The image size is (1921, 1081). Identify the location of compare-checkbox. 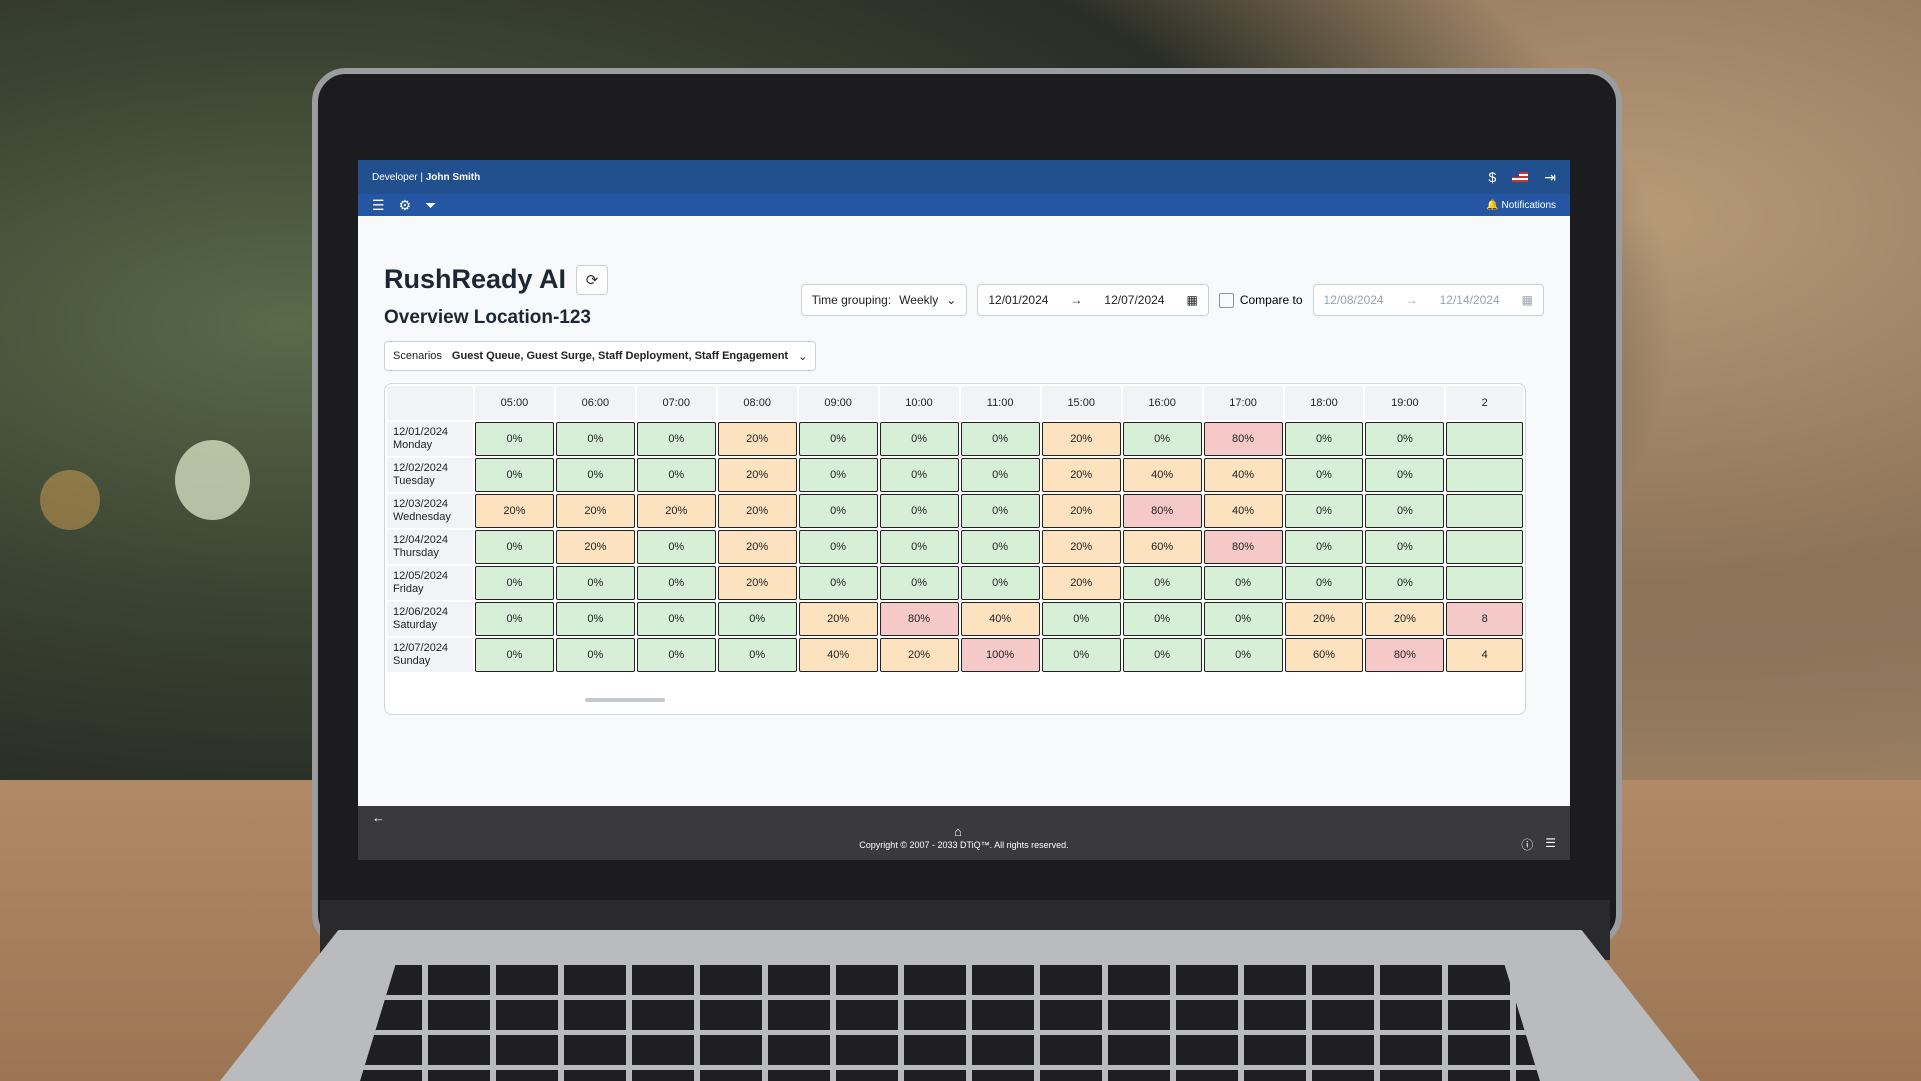
(1226, 300).